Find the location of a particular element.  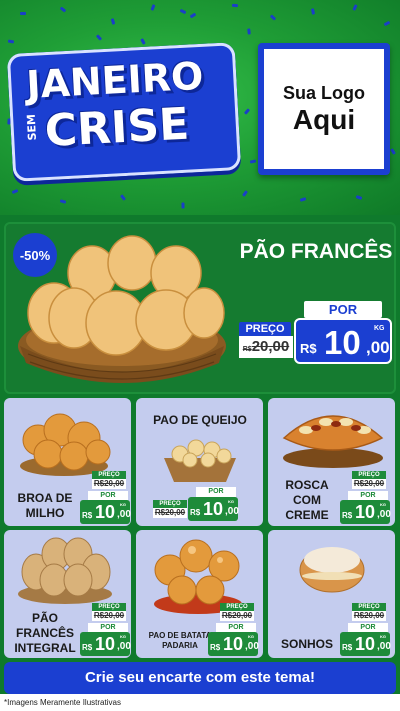

pao-de-queijo-image is located at coordinates (200, 460).